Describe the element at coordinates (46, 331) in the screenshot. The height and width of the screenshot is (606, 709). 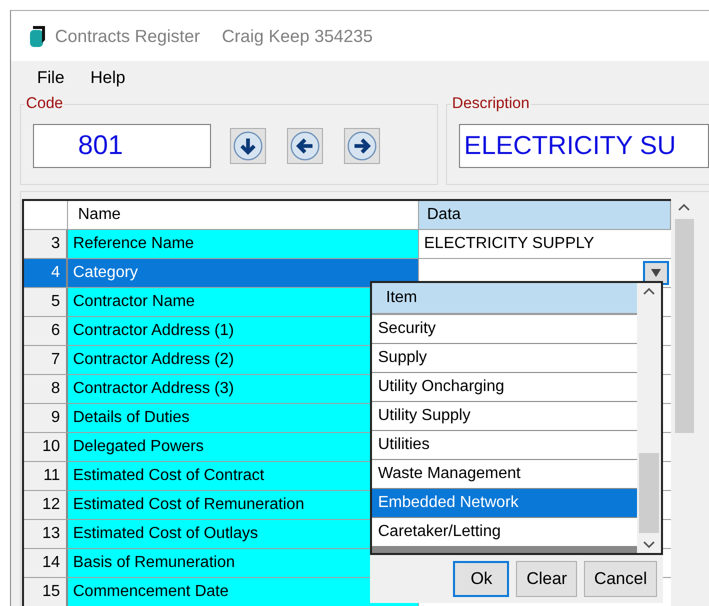
I see `row-number: 6` at that location.